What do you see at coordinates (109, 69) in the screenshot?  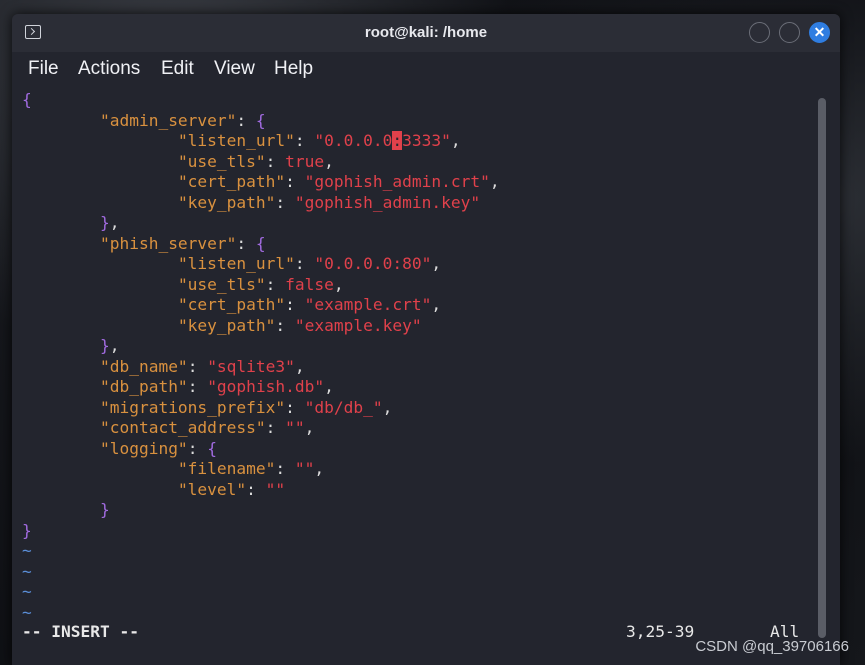 I see `menu-actions: Actions` at bounding box center [109, 69].